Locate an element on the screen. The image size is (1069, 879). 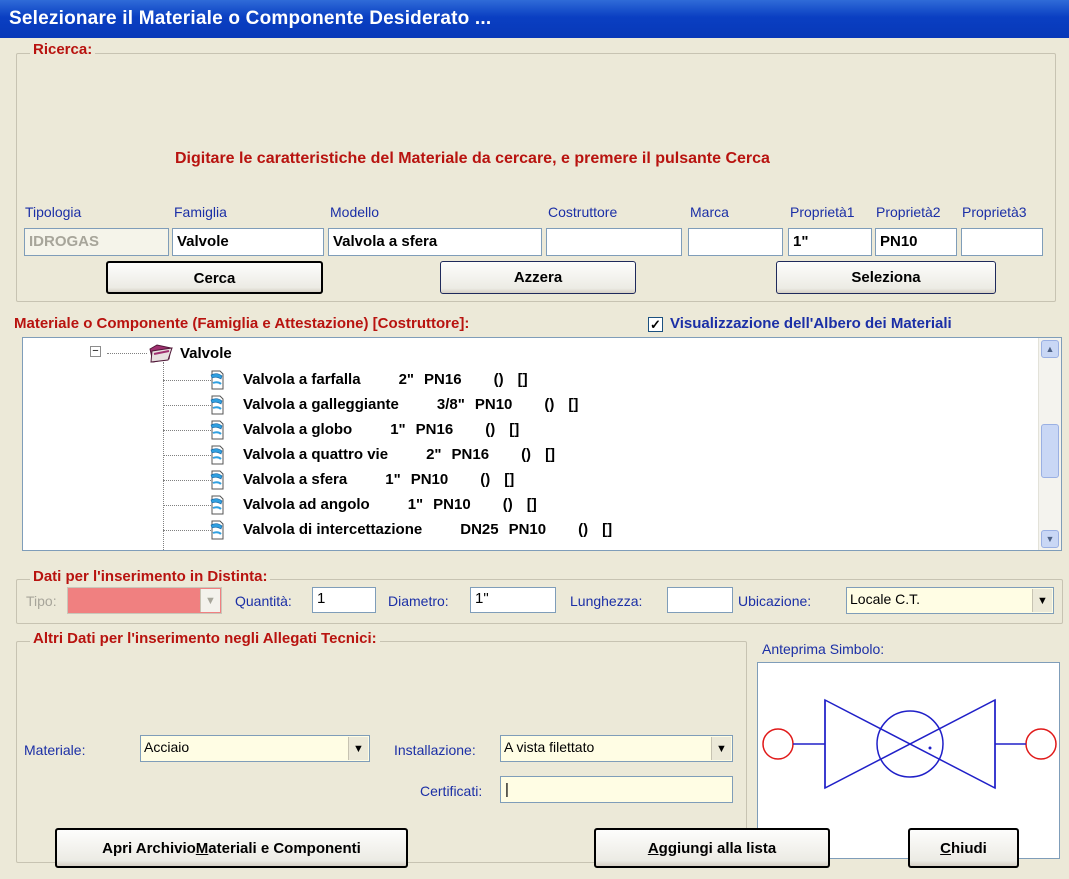
installazione-label: Installazione: is located at coordinates (435, 750).